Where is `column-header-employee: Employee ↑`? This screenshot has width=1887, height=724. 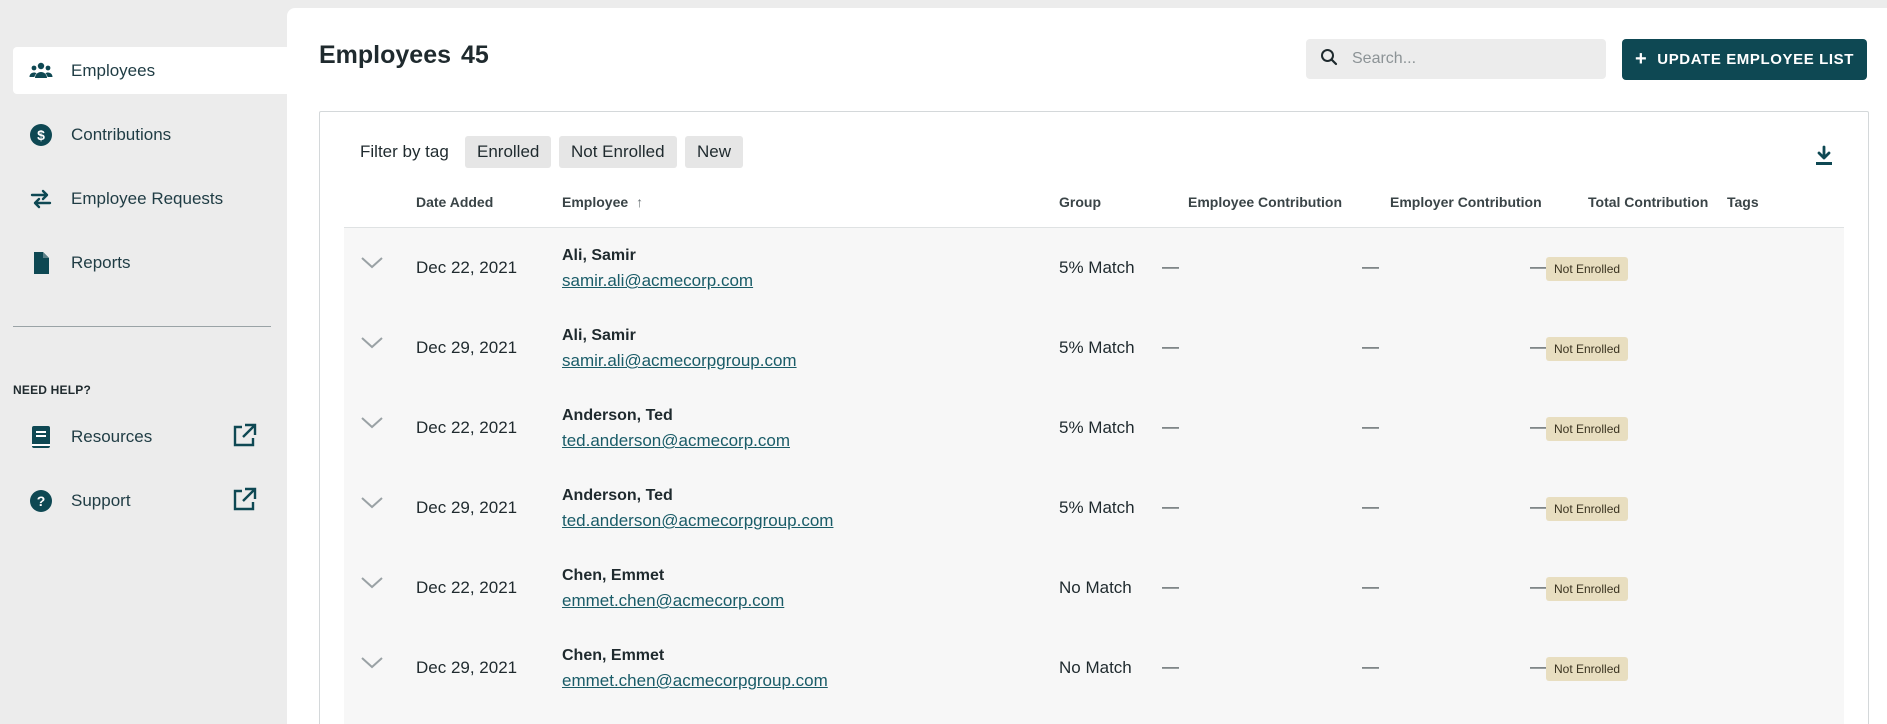 column-header-employee: Employee ↑ is located at coordinates (602, 202).